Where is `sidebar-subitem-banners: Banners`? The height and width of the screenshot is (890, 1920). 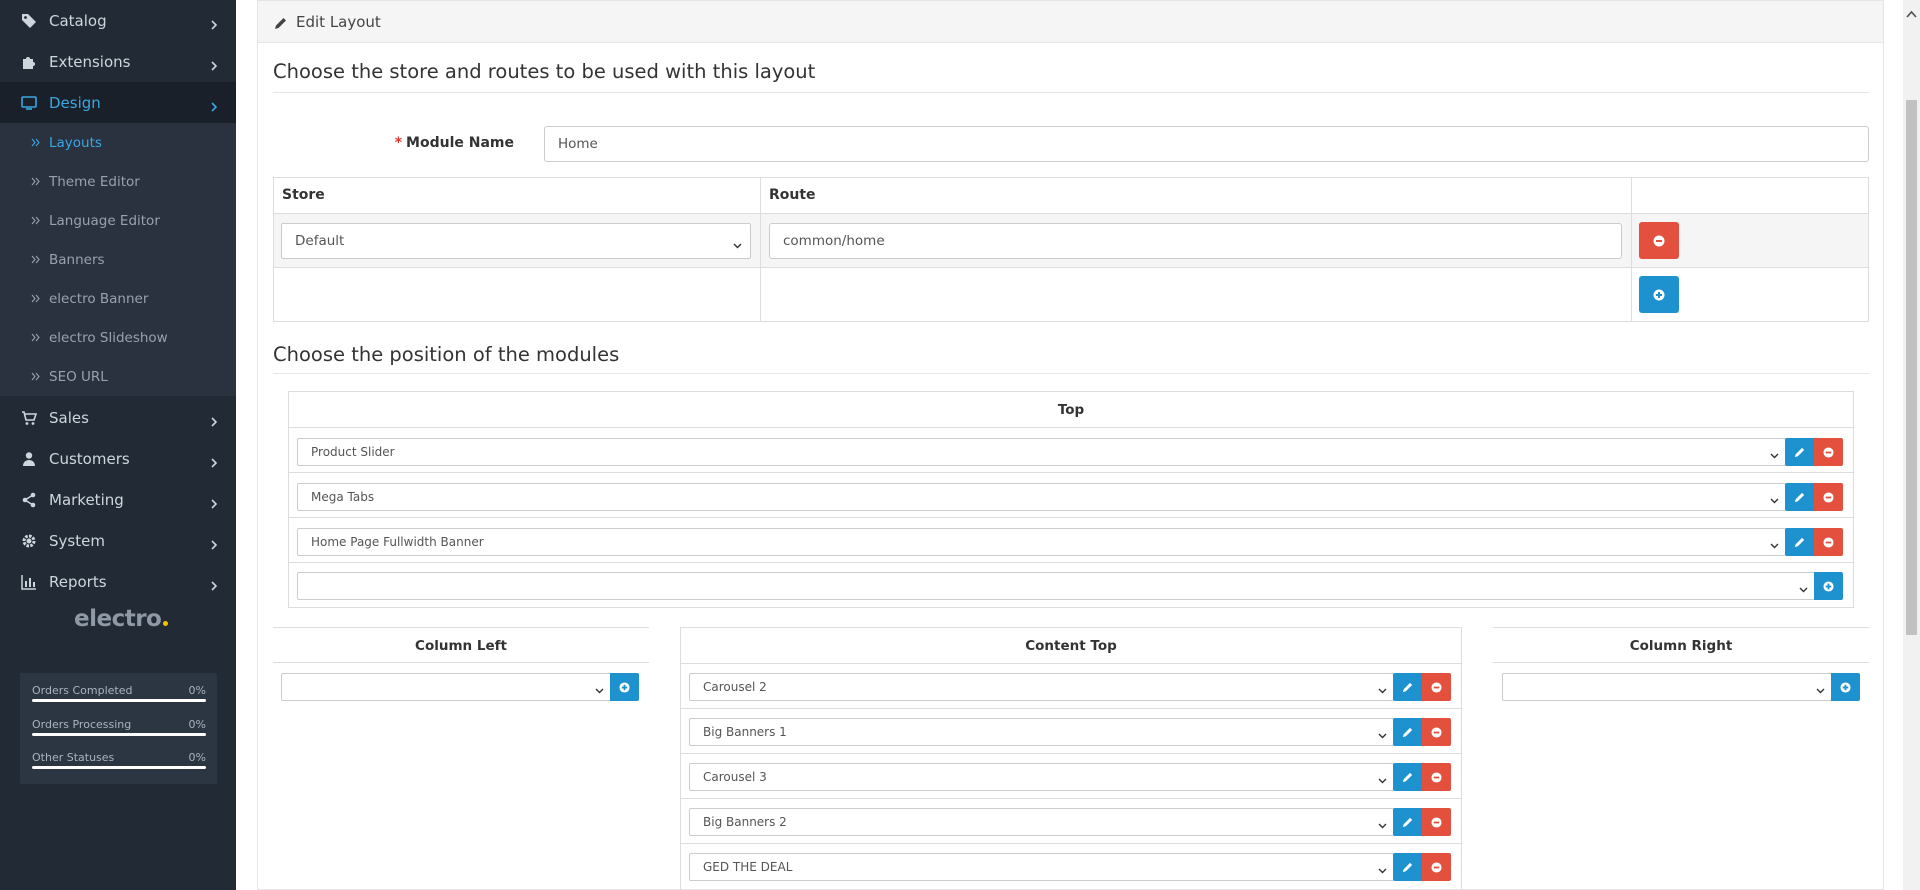 sidebar-subitem-banners: Banners is located at coordinates (118, 259).